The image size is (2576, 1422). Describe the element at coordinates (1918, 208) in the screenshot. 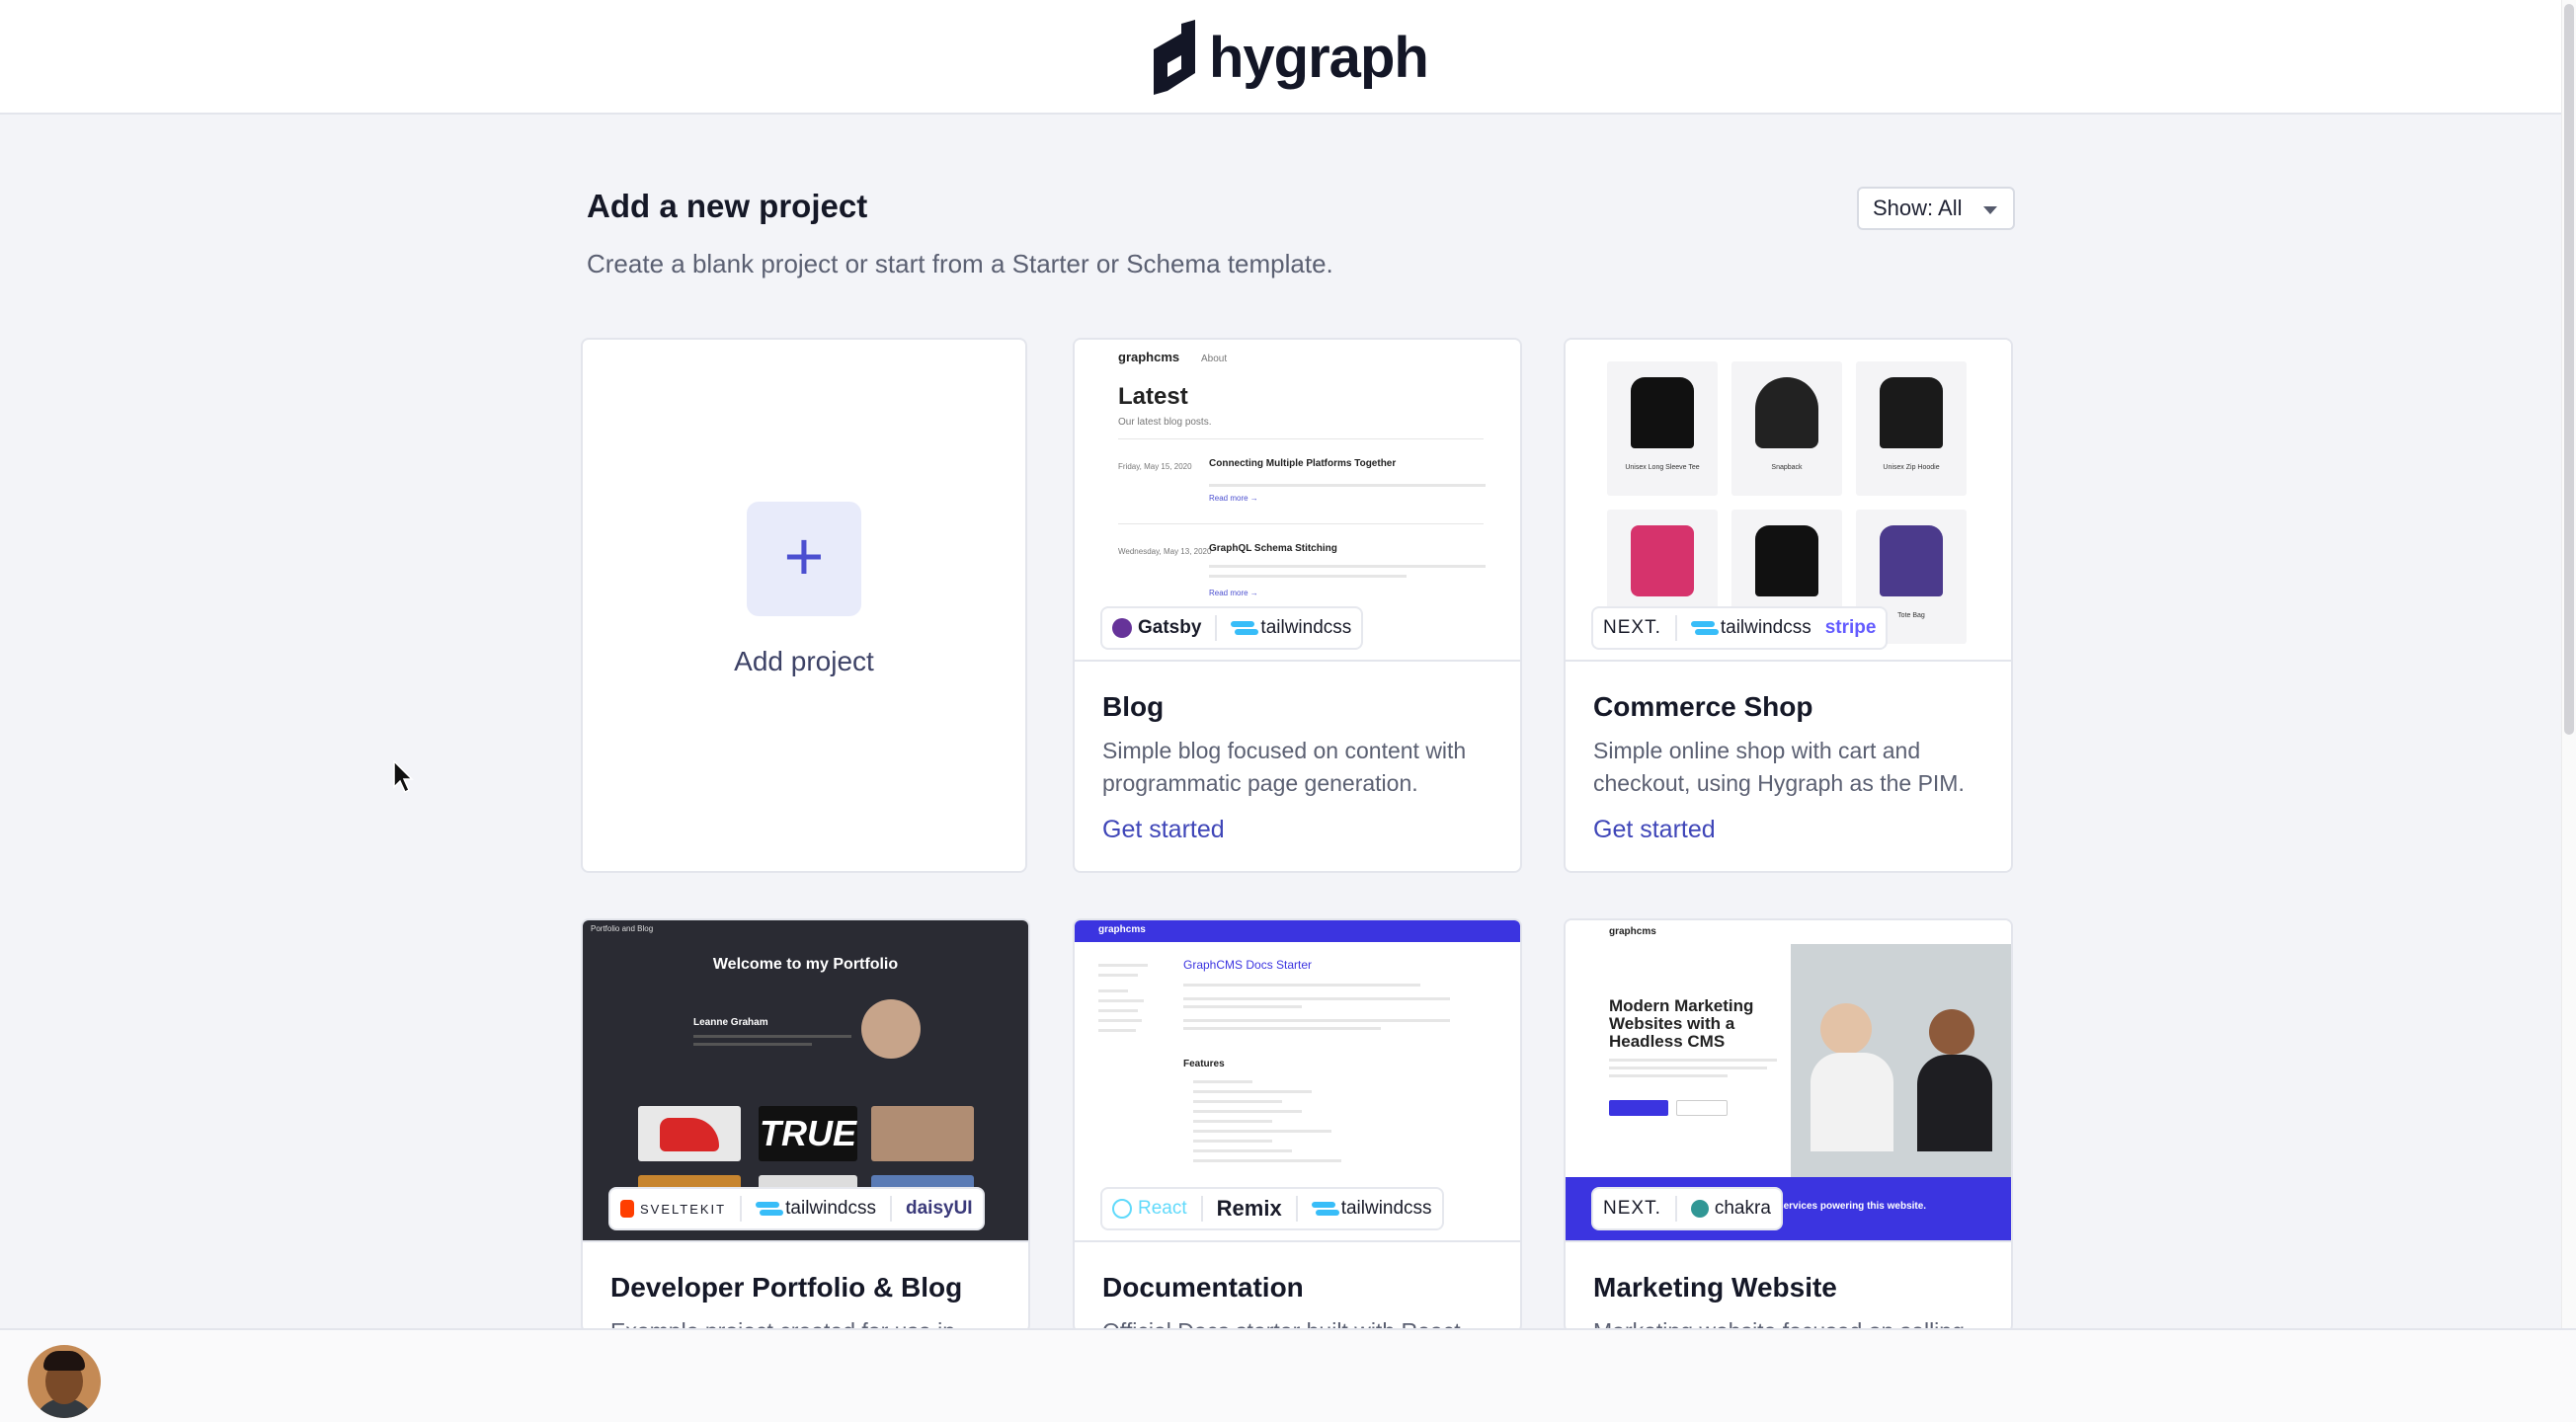

I see `show-filter-label: Show: All` at that location.